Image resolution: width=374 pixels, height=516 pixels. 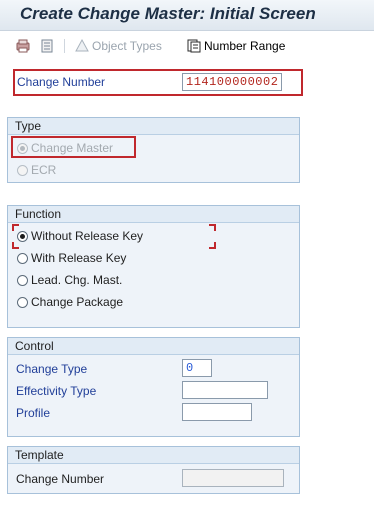 I want to click on function-option-with-release-key: With Release Key, so click(x=71, y=258).